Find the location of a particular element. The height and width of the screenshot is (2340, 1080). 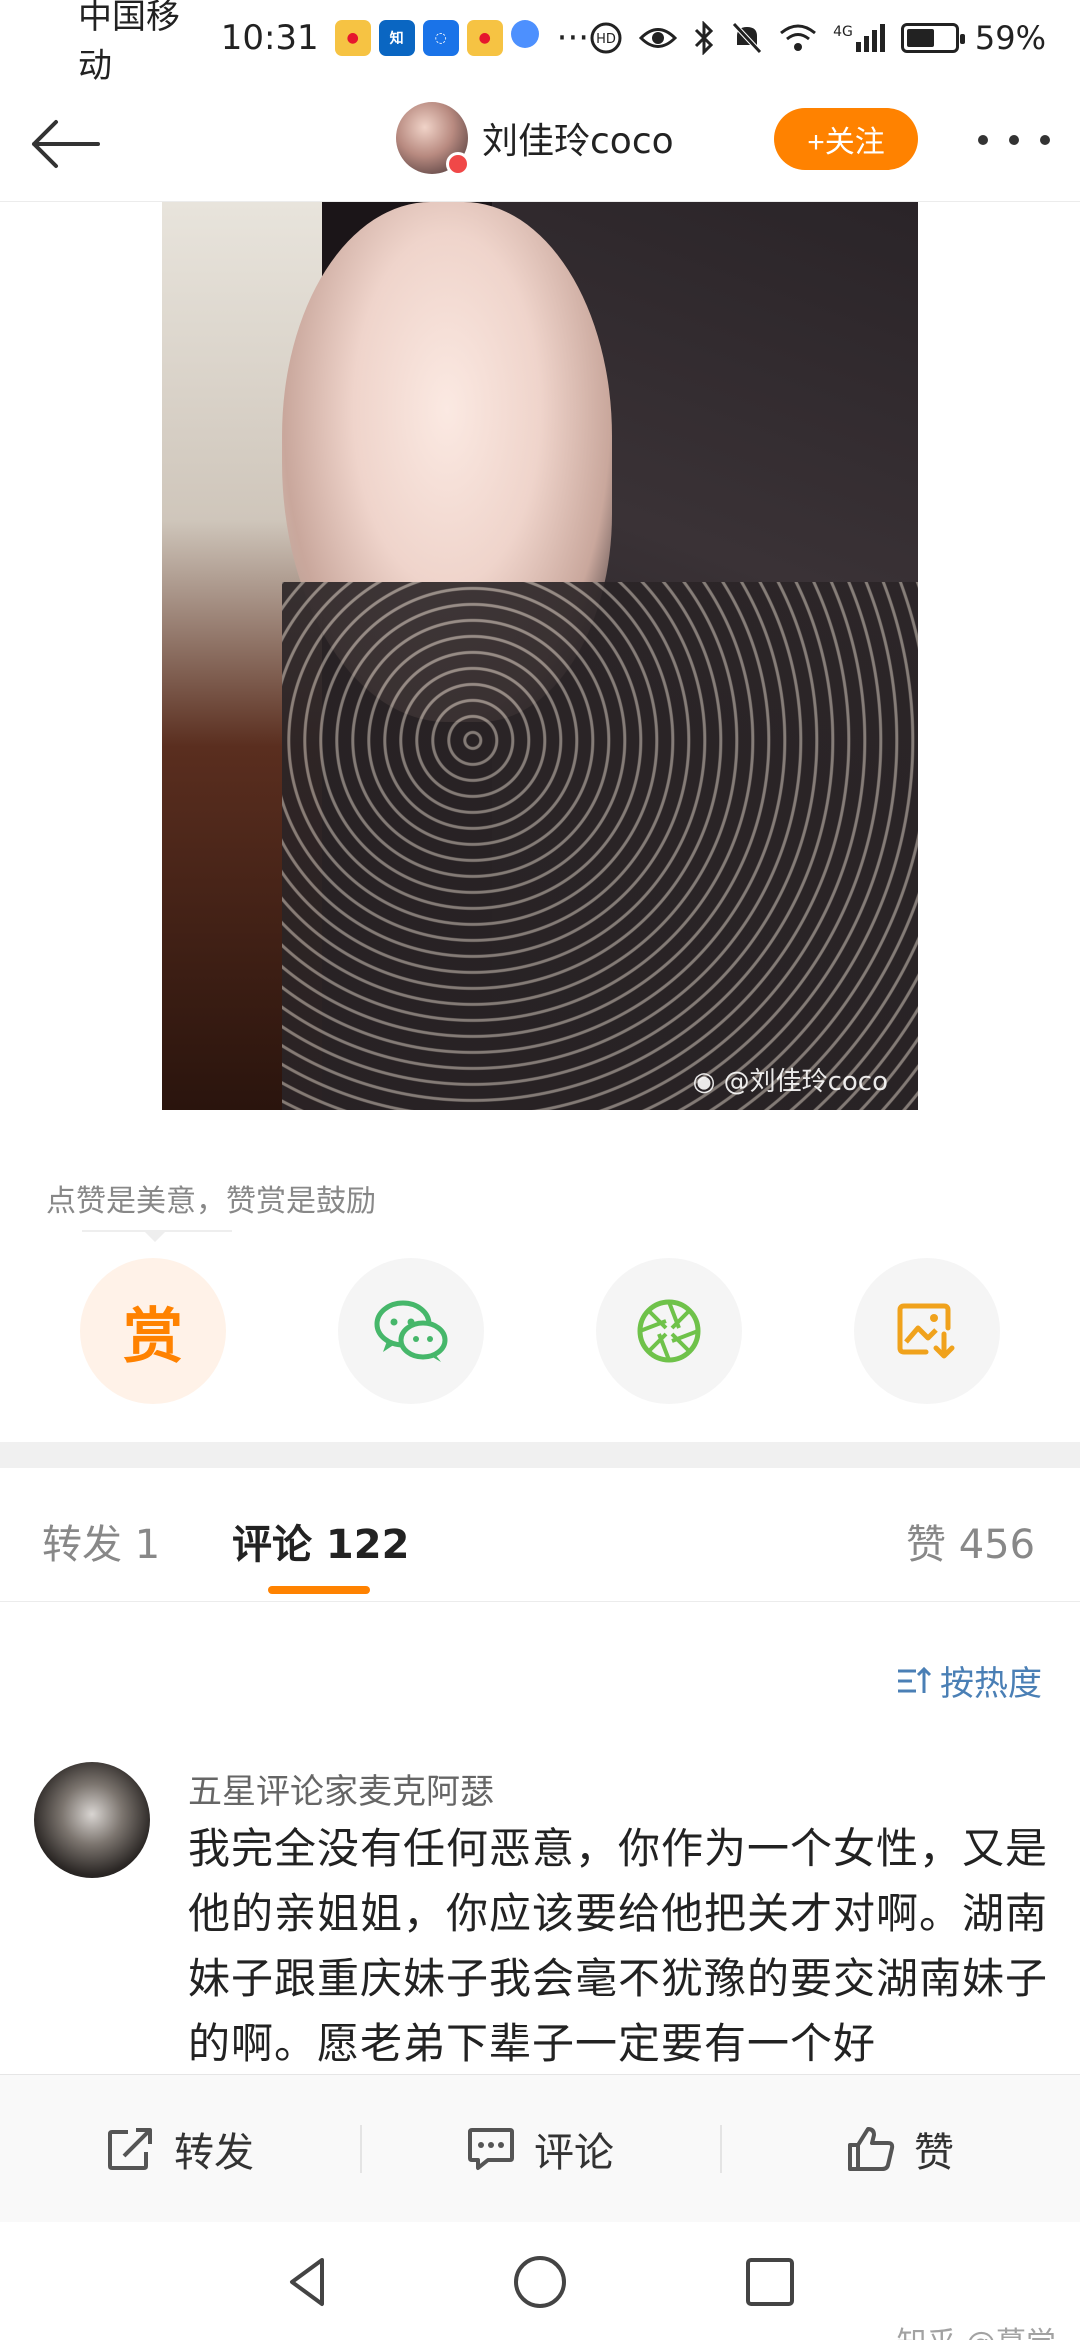

share-wechat-button is located at coordinates (411, 1331).